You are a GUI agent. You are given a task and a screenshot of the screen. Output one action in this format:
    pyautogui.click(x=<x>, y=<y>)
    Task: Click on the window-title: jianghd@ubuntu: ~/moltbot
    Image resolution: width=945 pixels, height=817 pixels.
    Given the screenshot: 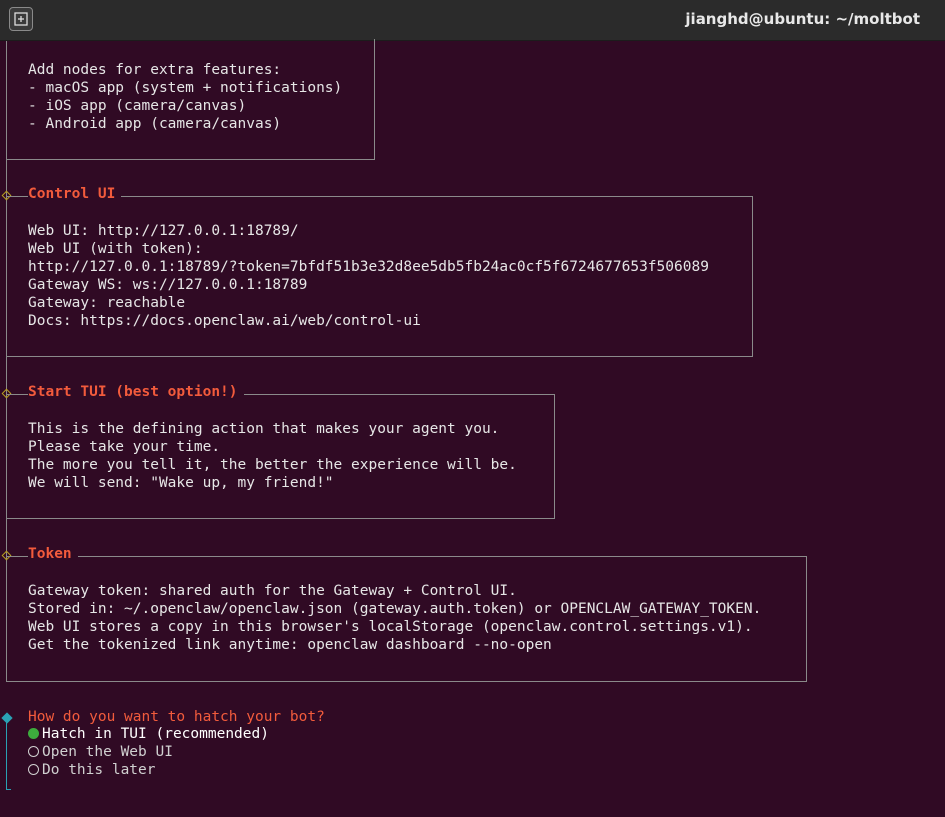 What is the action you would take?
    pyautogui.click(x=802, y=19)
    